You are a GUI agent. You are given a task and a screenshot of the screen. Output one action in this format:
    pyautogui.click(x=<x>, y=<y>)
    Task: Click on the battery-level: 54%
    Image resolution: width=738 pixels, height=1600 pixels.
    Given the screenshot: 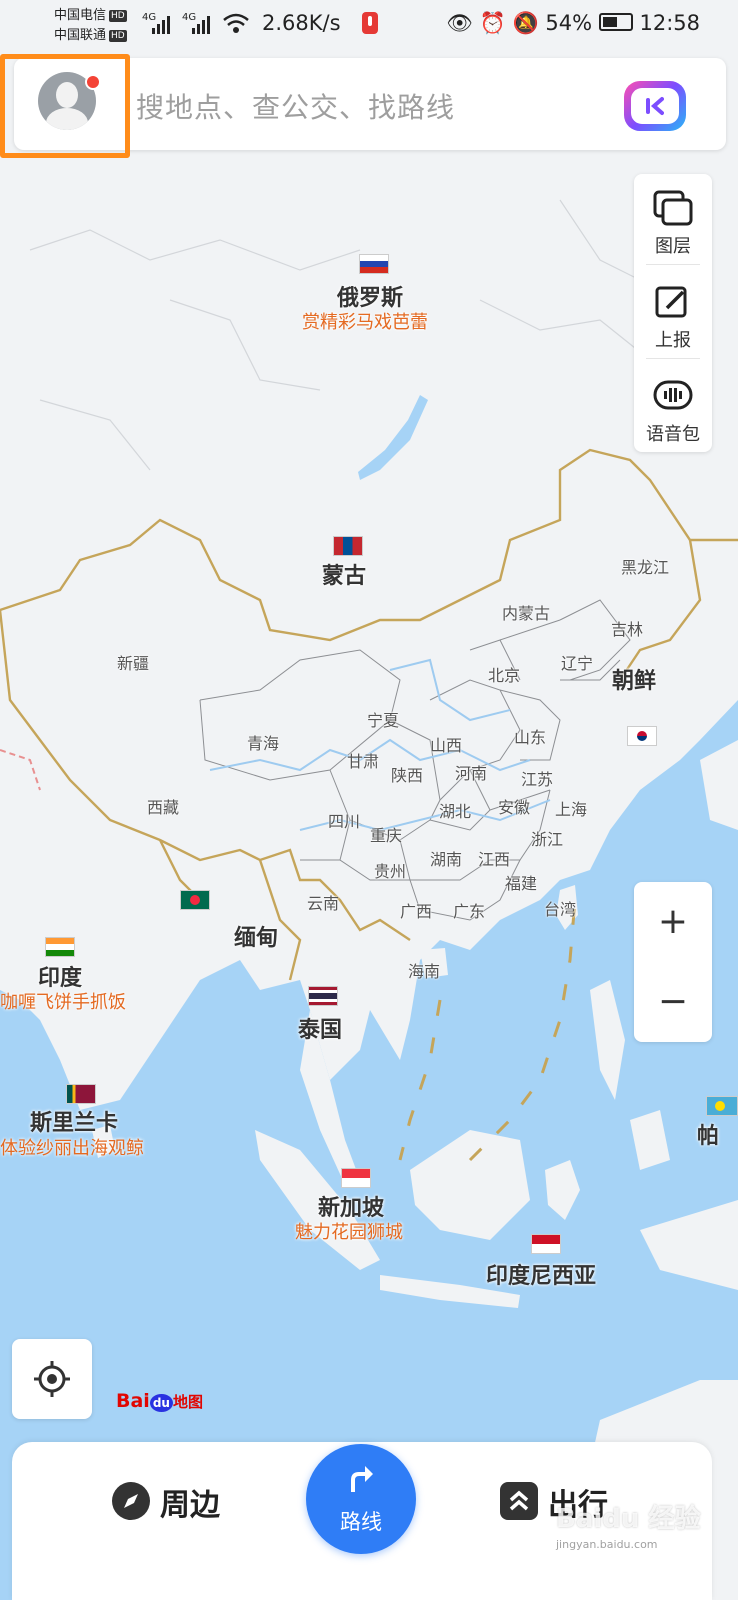 What is the action you would take?
    pyautogui.click(x=569, y=23)
    